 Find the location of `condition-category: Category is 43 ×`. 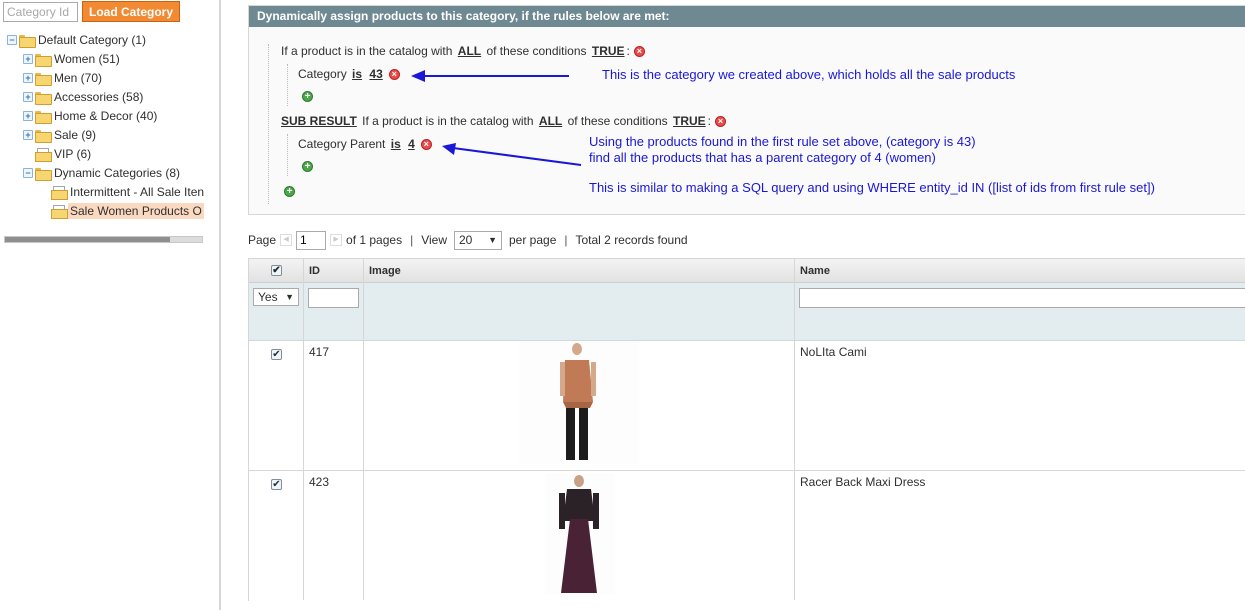

condition-category: Category is 43 × is located at coordinates (349, 74).